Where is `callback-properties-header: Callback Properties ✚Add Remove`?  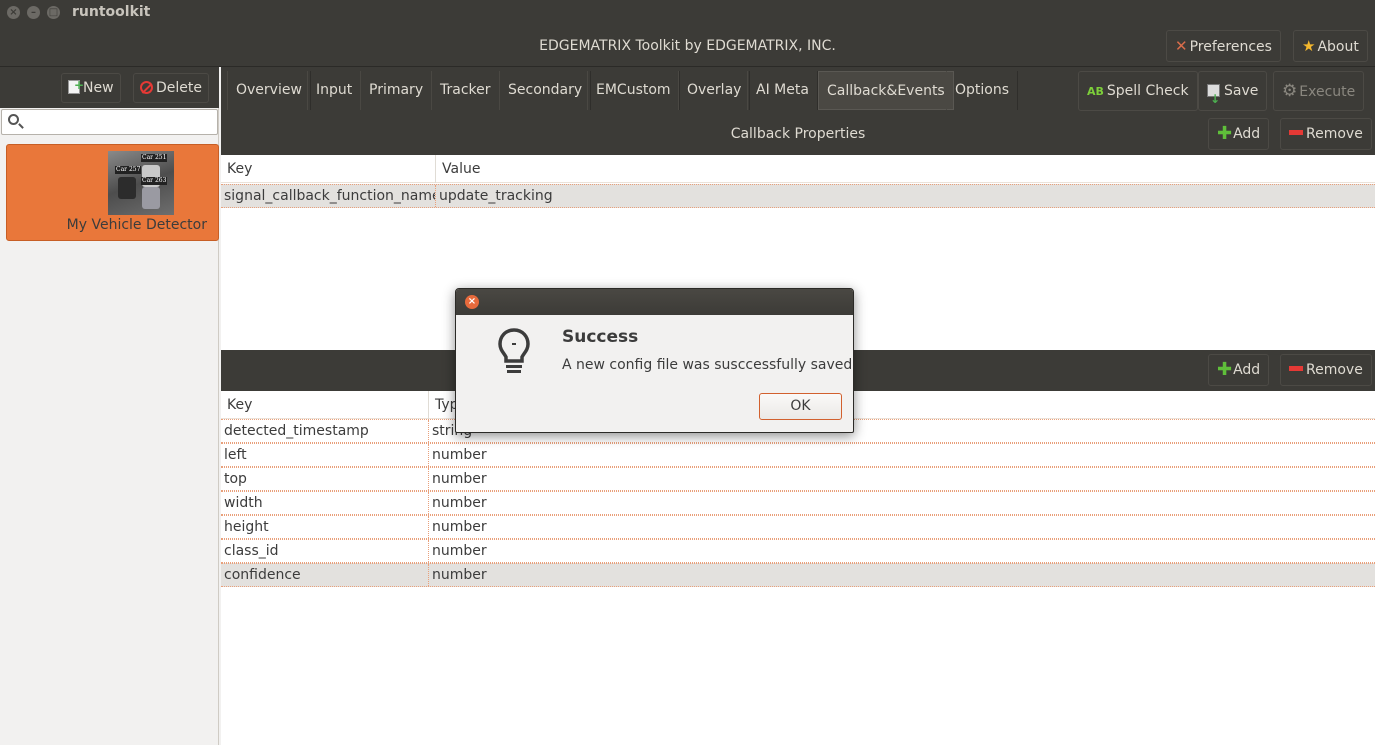 callback-properties-header: Callback Properties ✚Add Remove is located at coordinates (798, 134).